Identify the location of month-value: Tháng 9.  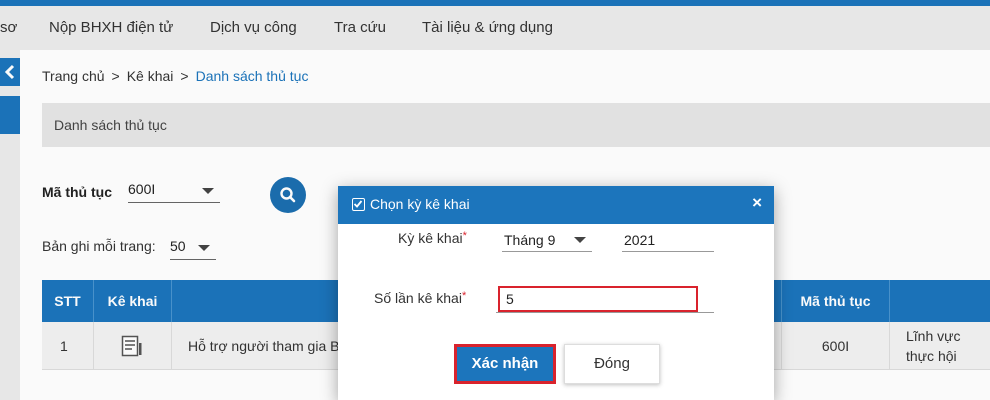
(530, 240).